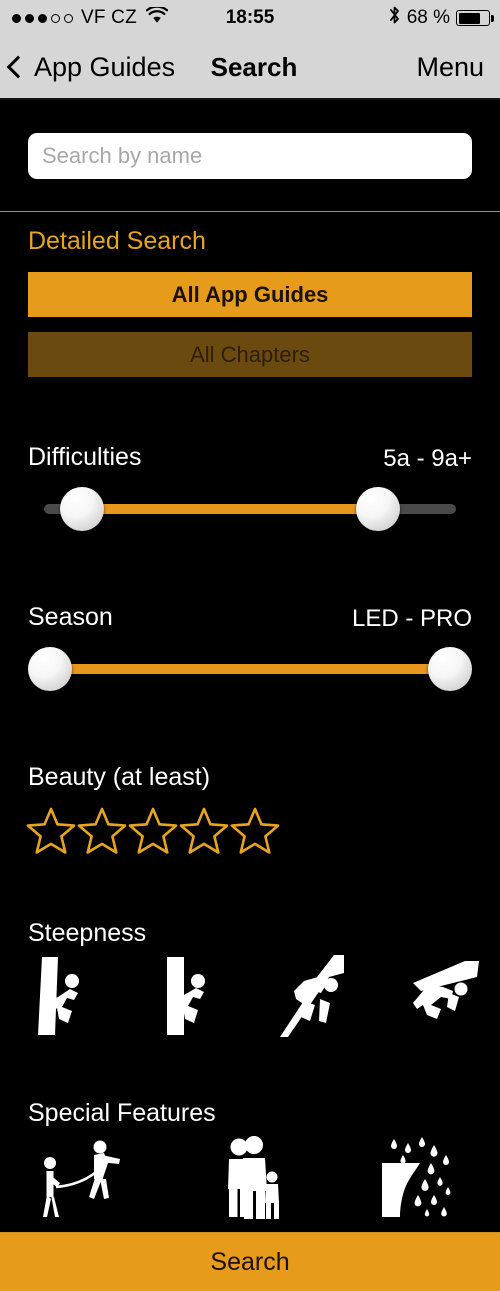 This screenshot has width=500, height=1291. Describe the element at coordinates (450, 669) in the screenshot. I see `season-max-thumb` at that location.